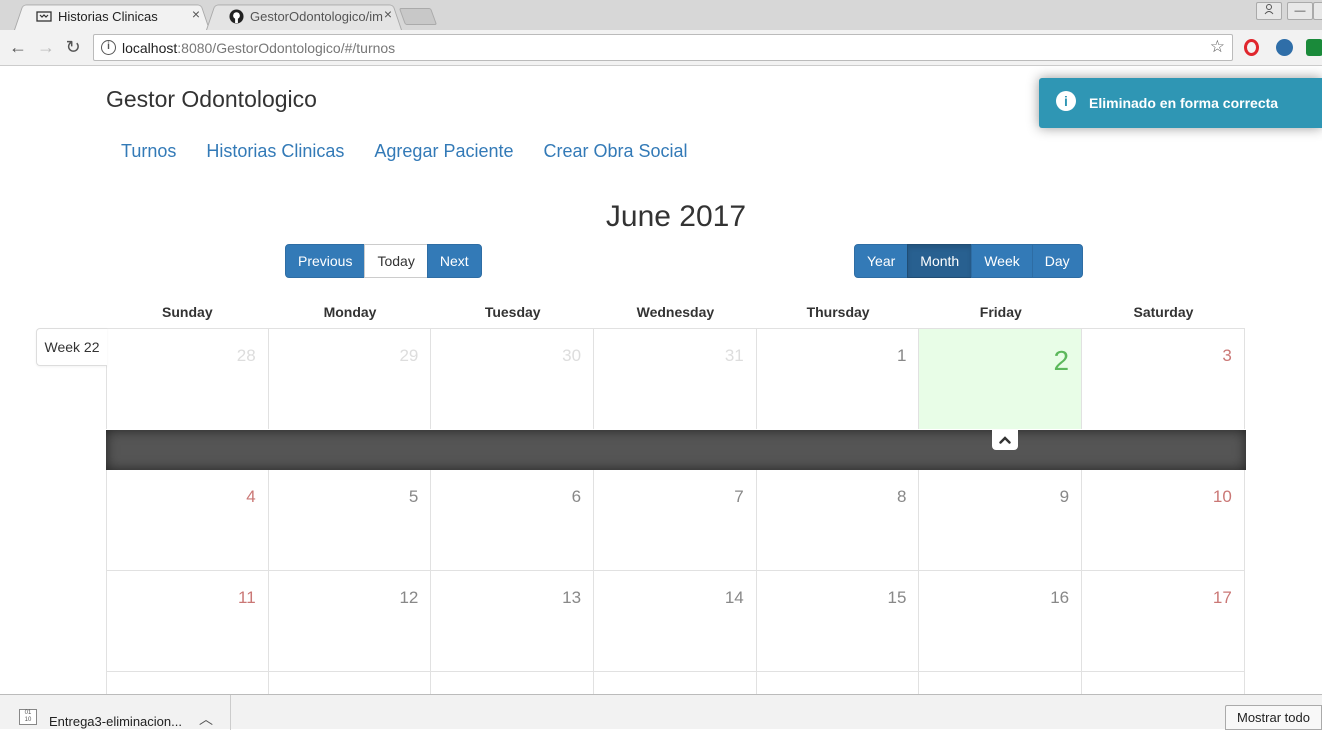 This screenshot has height=730, width=1322. I want to click on calendar-day-cell: 15, so click(838, 621).